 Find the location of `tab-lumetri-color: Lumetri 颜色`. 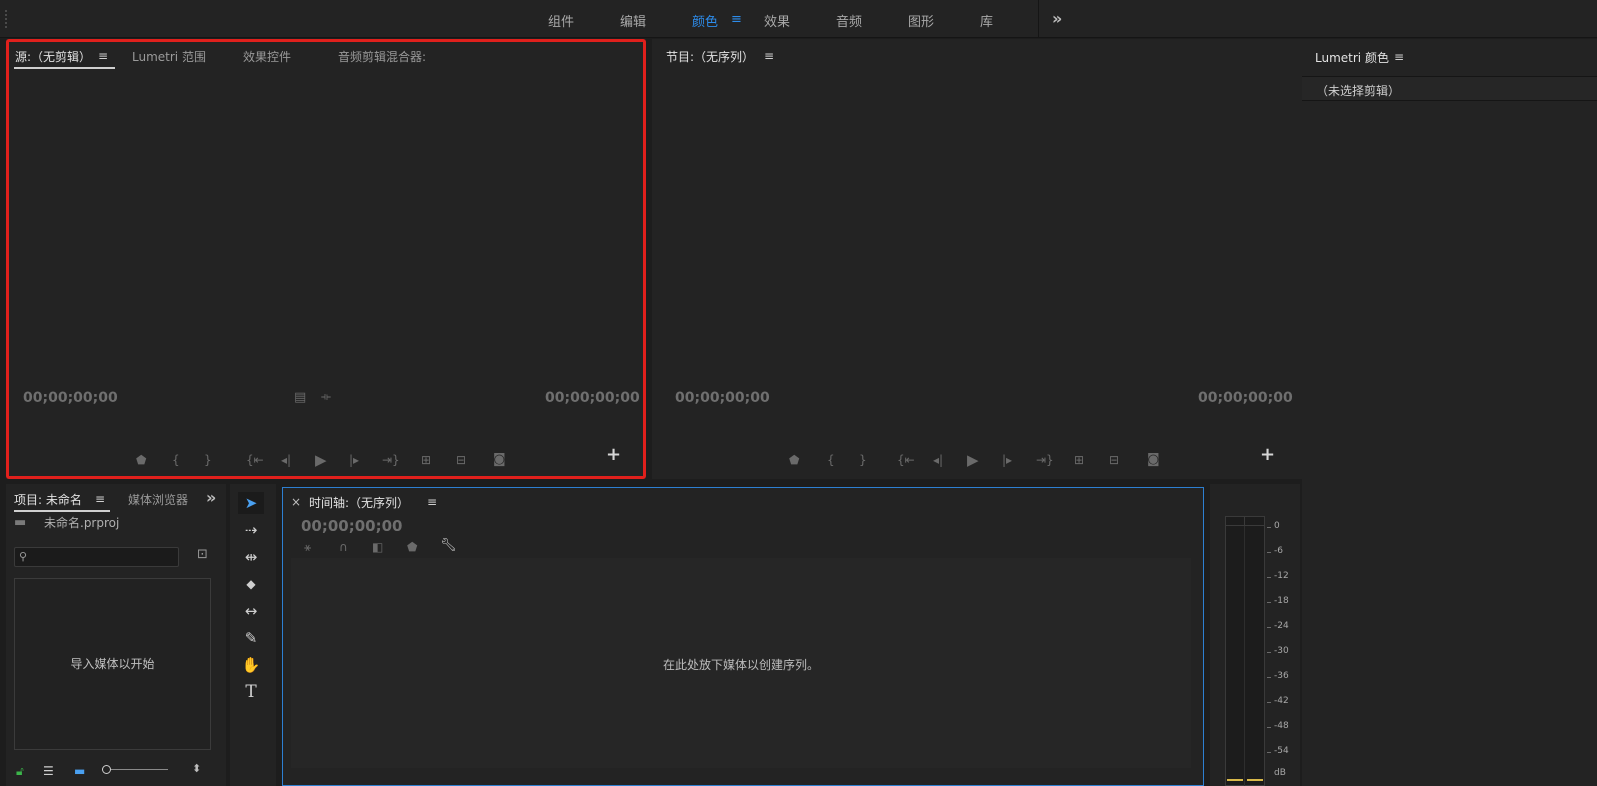

tab-lumetri-color: Lumetri 颜色 is located at coordinates (1352, 57).